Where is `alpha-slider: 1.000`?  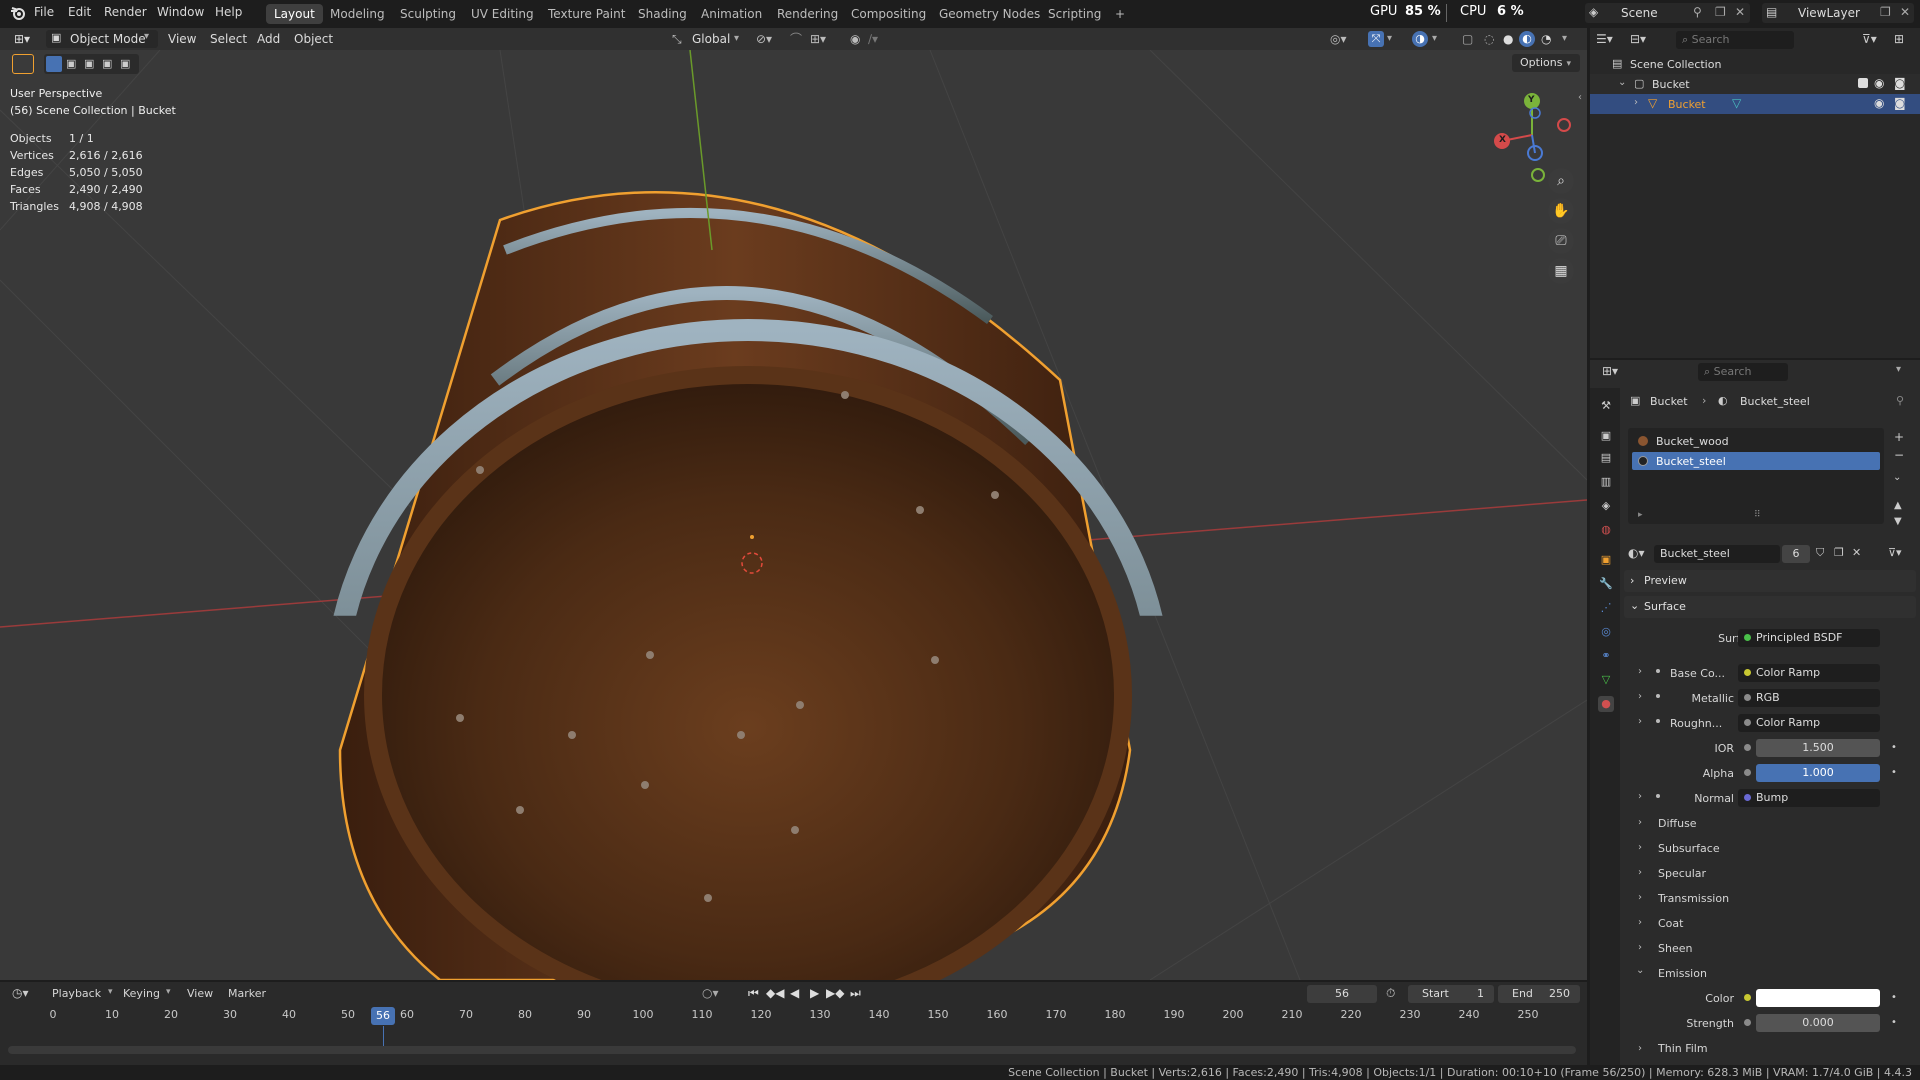 alpha-slider: 1.000 is located at coordinates (1818, 773).